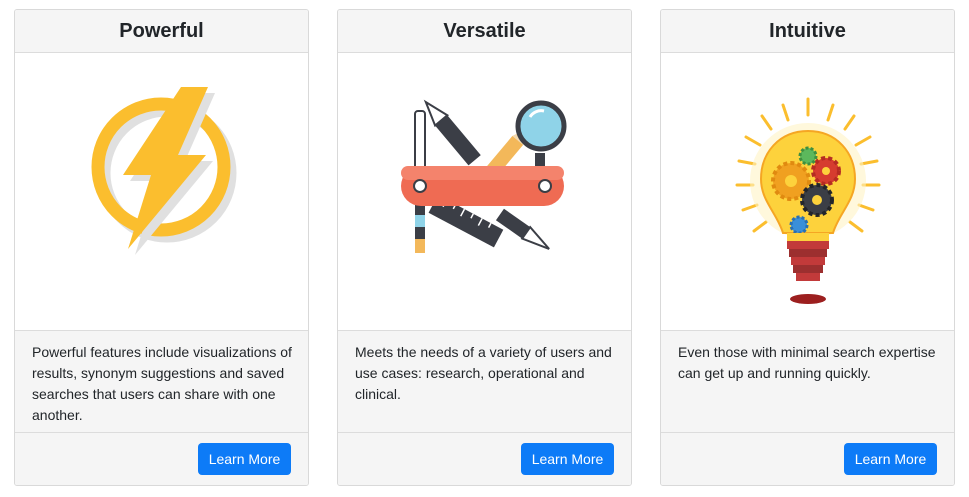 Image resolution: width=969 pixels, height=497 pixels. What do you see at coordinates (484, 176) in the screenshot?
I see `multitool-icon` at bounding box center [484, 176].